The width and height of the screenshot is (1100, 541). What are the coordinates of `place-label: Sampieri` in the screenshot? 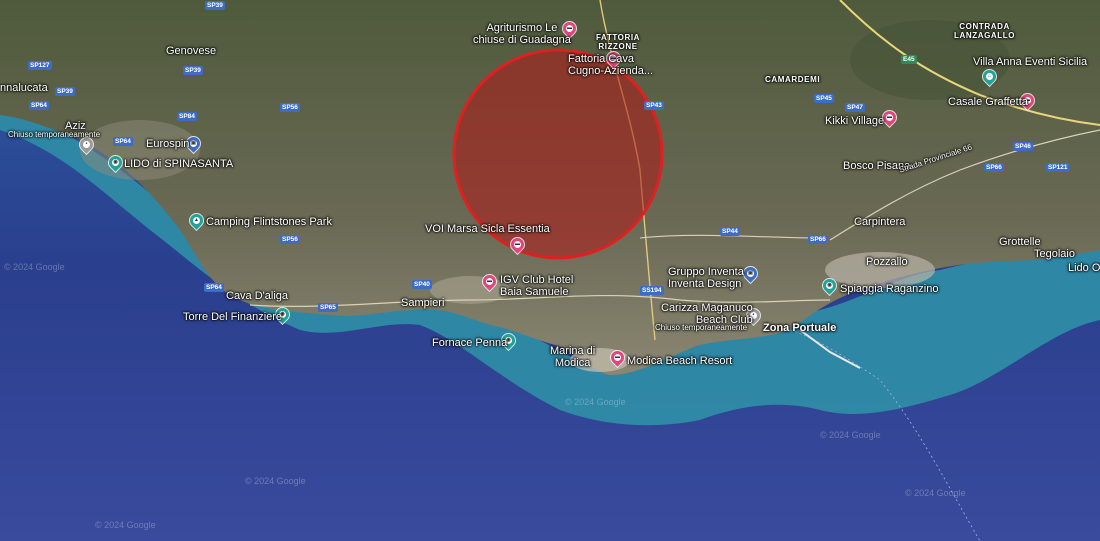 It's located at (422, 303).